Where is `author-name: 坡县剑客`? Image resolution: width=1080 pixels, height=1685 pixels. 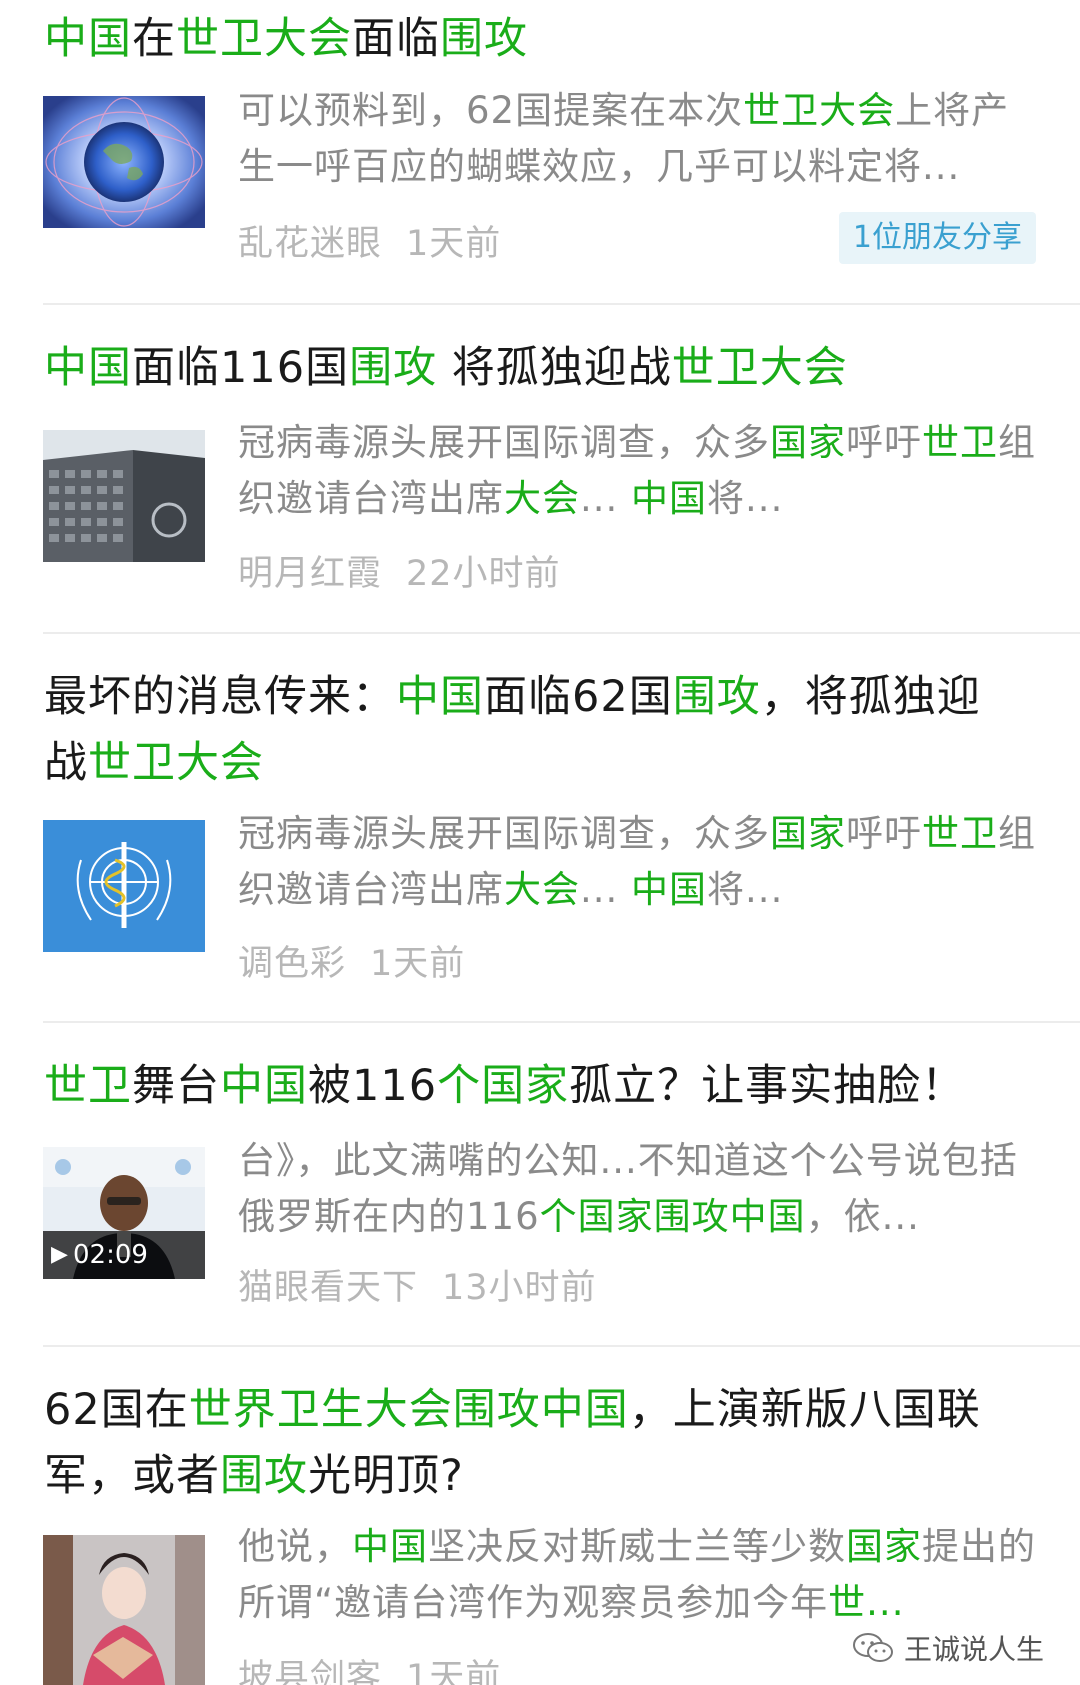 author-name: 坡县剑客 is located at coordinates (310, 1671).